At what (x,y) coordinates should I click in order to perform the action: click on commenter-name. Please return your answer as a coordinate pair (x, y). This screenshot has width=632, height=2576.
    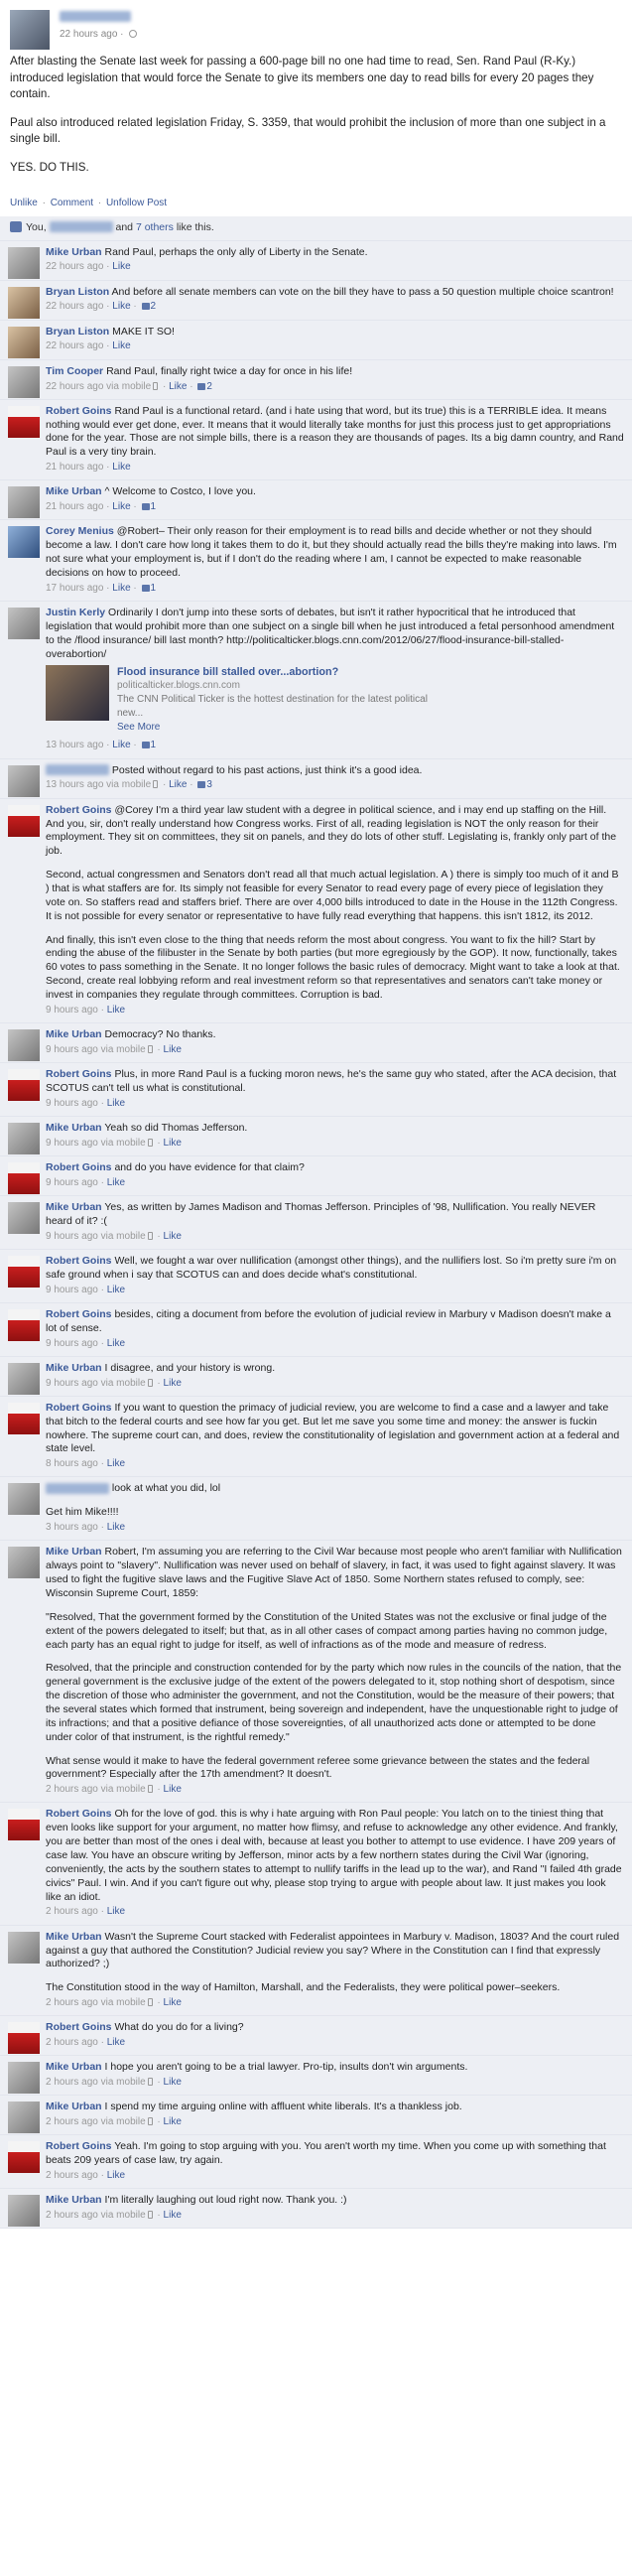
    Looking at the image, I should click on (77, 770).